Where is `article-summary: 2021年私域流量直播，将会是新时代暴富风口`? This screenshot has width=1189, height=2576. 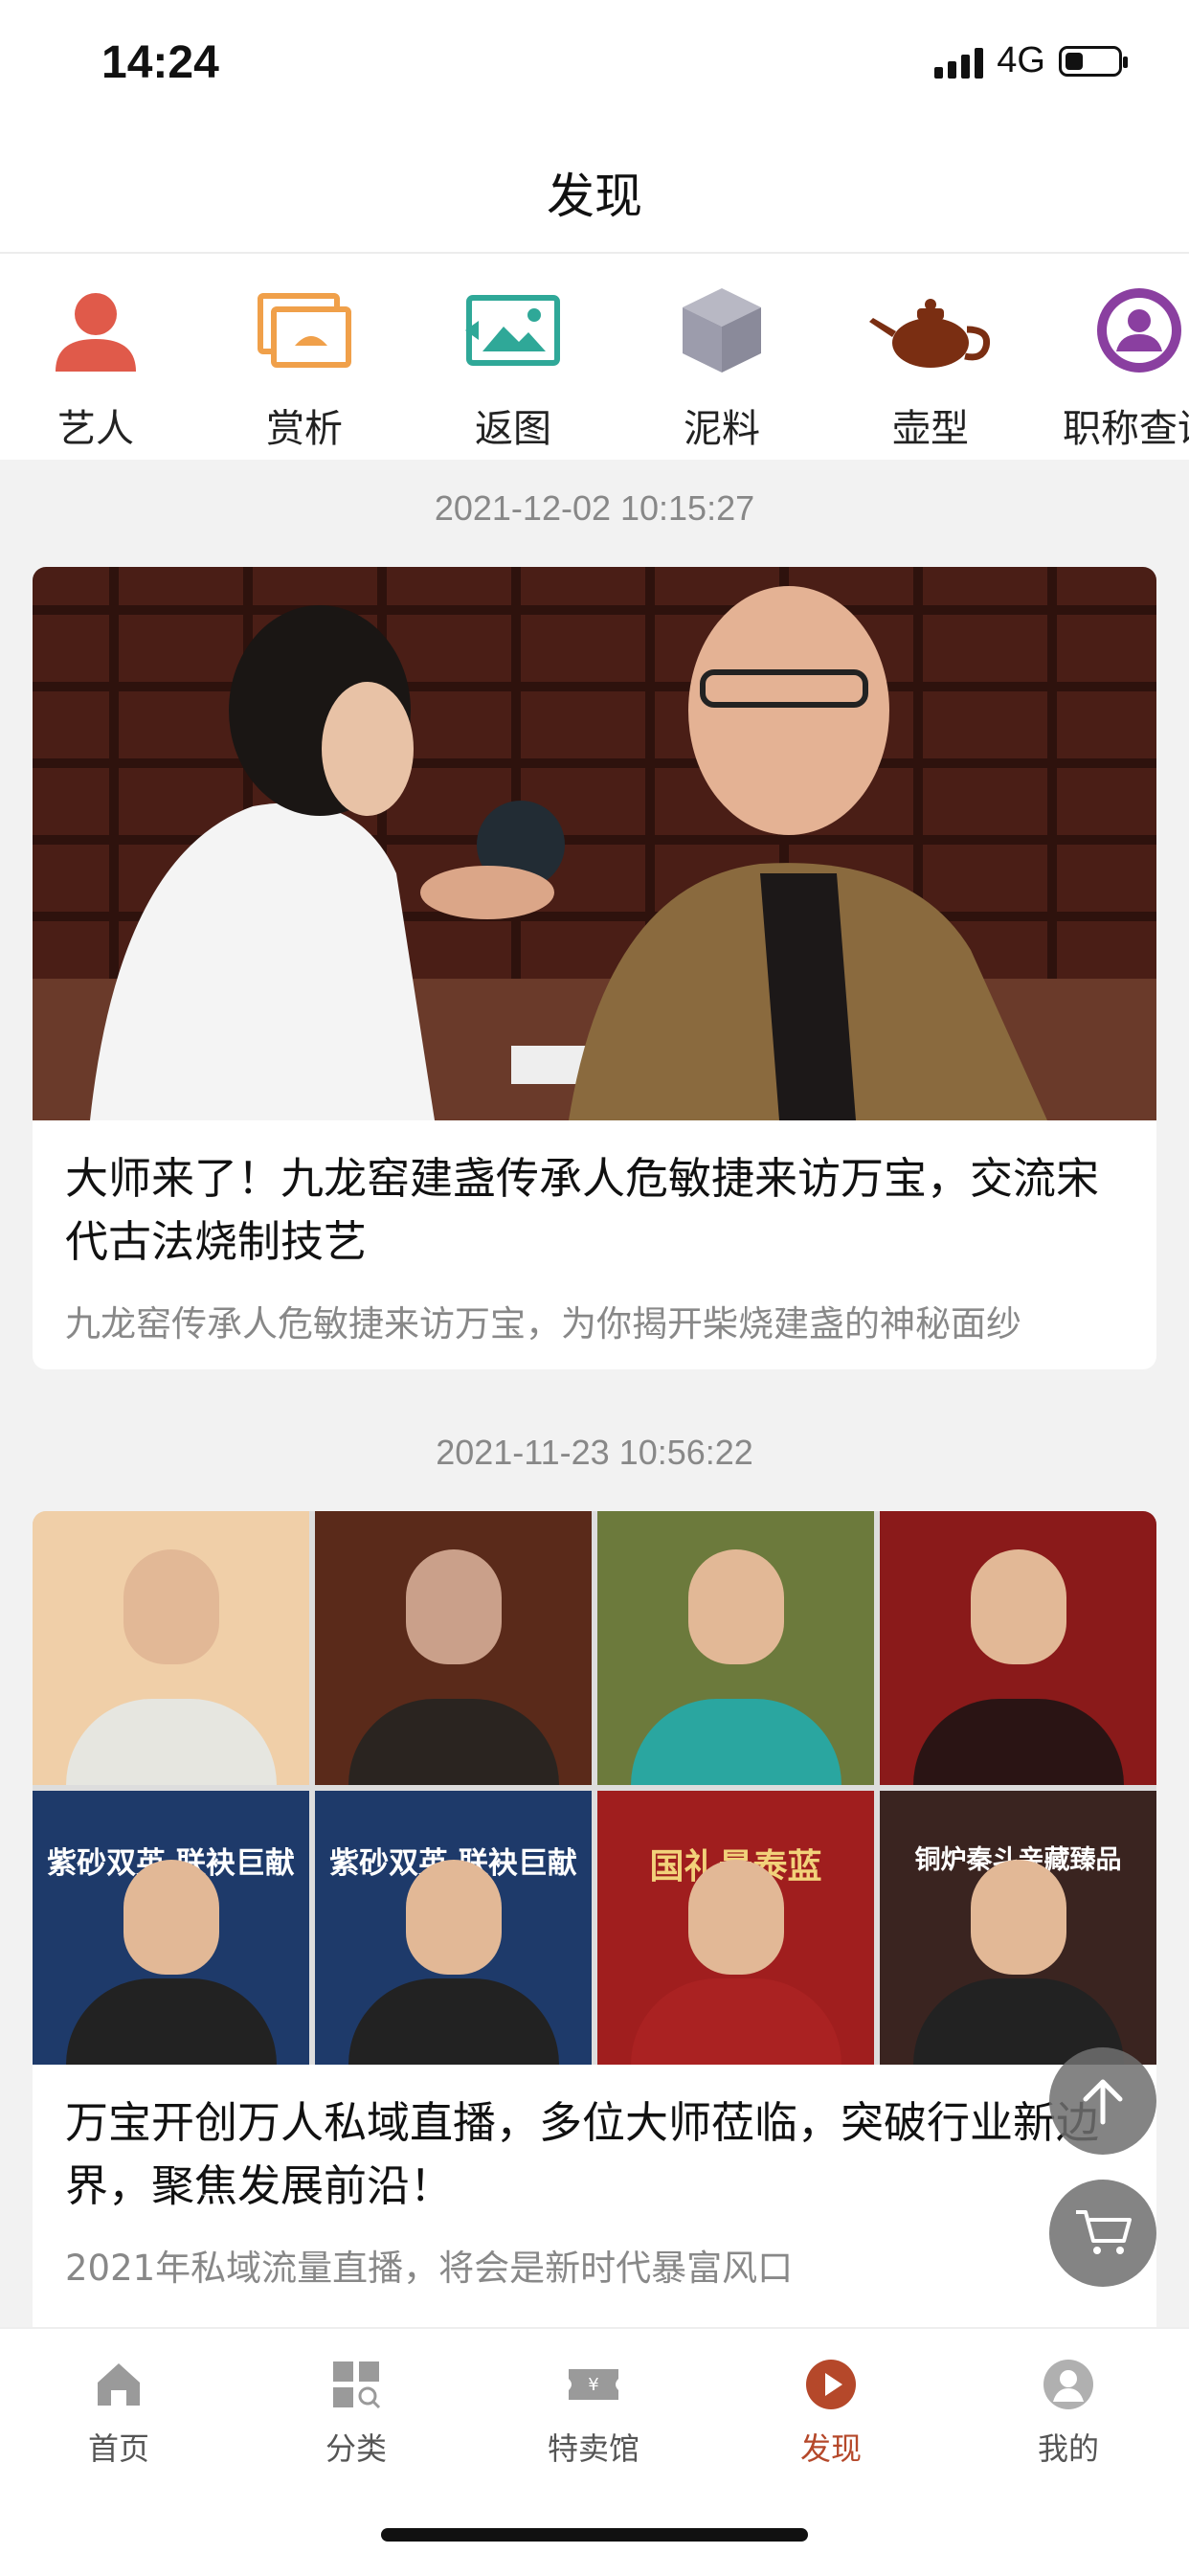
article-summary: 2021年私域流量直播，将会是新时代暴富风口 is located at coordinates (429, 2268).